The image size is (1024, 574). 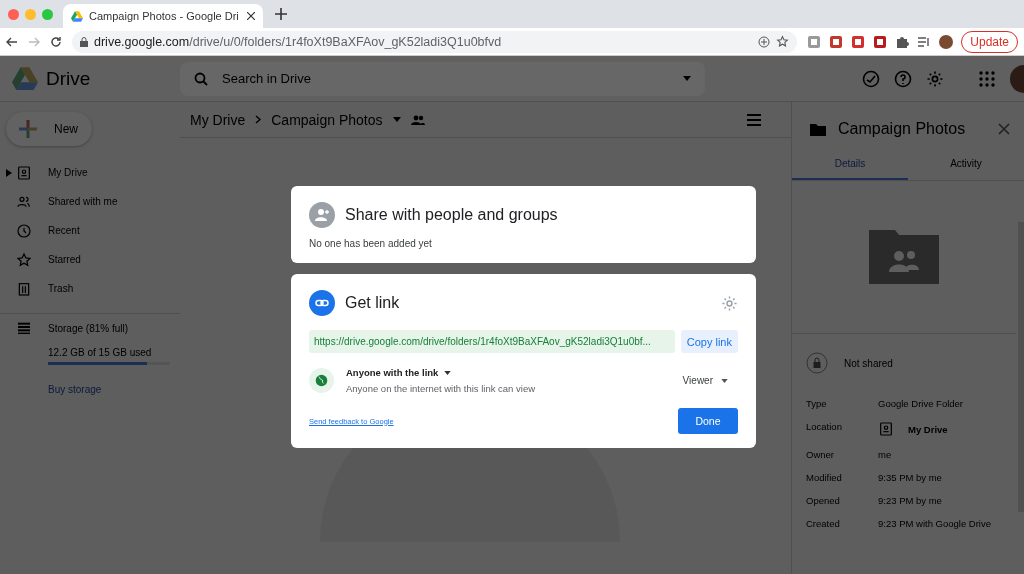 What do you see at coordinates (100, 352) in the screenshot?
I see `storage-usage: 12.2 GB of 15 GB used` at bounding box center [100, 352].